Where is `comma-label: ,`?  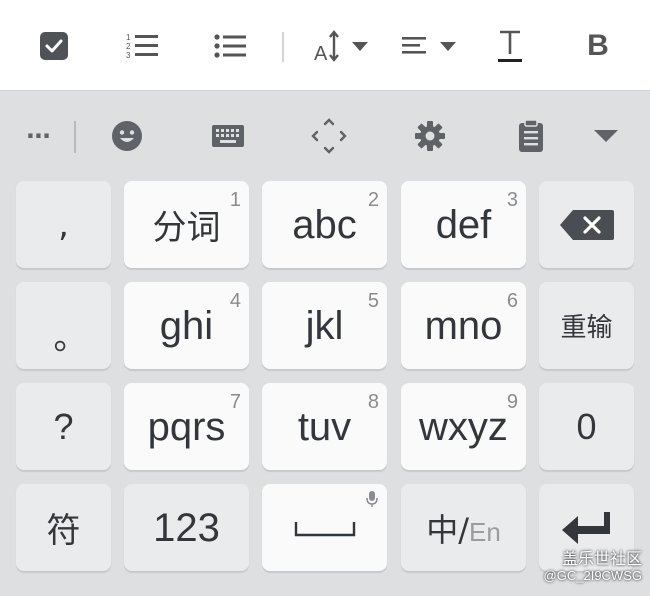
comma-label: , is located at coordinates (63, 224).